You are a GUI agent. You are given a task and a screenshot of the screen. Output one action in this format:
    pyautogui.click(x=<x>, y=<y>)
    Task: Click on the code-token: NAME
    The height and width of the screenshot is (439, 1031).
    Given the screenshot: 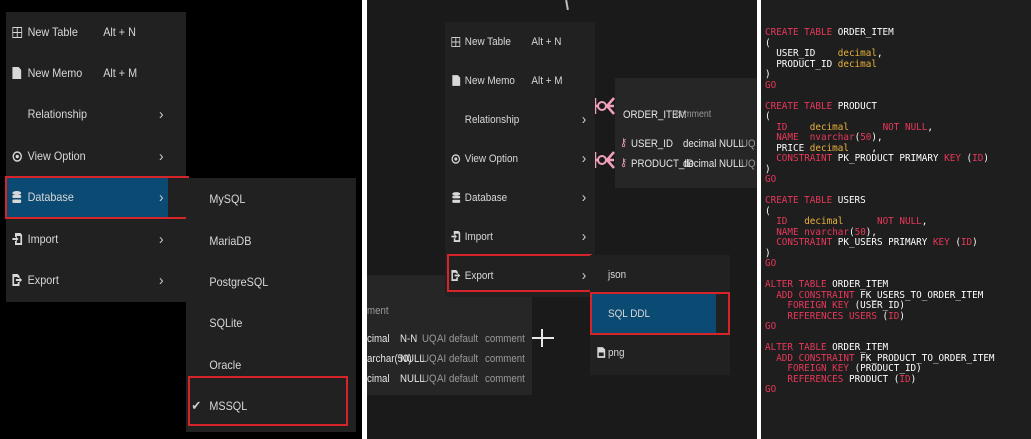 What is the action you would take?
    pyautogui.click(x=787, y=232)
    